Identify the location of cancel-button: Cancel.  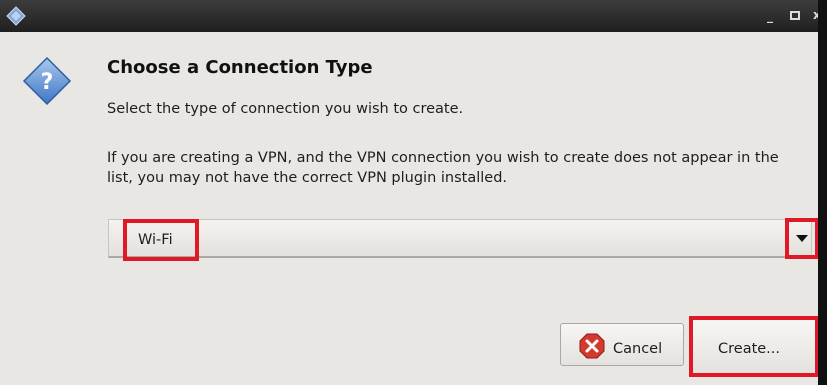
(622, 344).